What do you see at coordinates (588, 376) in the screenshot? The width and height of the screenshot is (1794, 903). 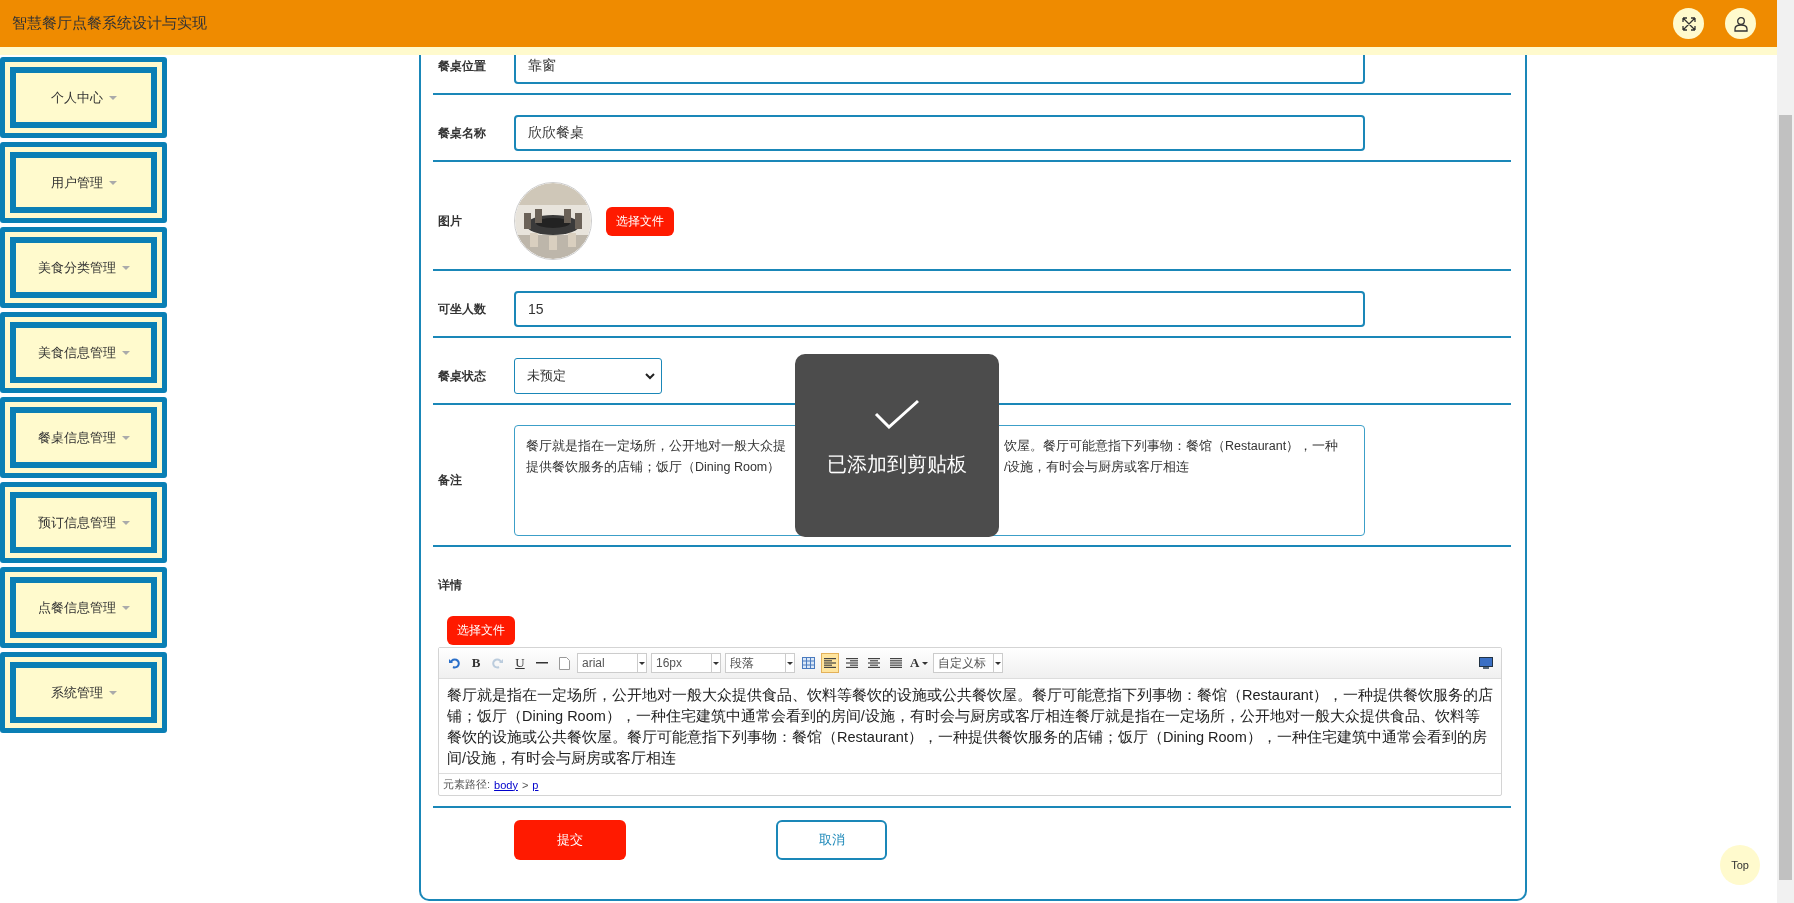 I see `status-dropdown: 未预定` at bounding box center [588, 376].